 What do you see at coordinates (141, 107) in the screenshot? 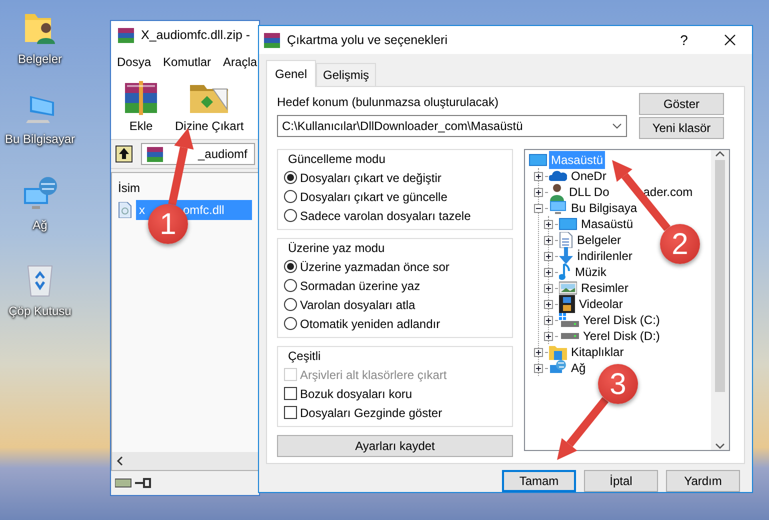
I see `toolbar-button: Ekle` at bounding box center [141, 107].